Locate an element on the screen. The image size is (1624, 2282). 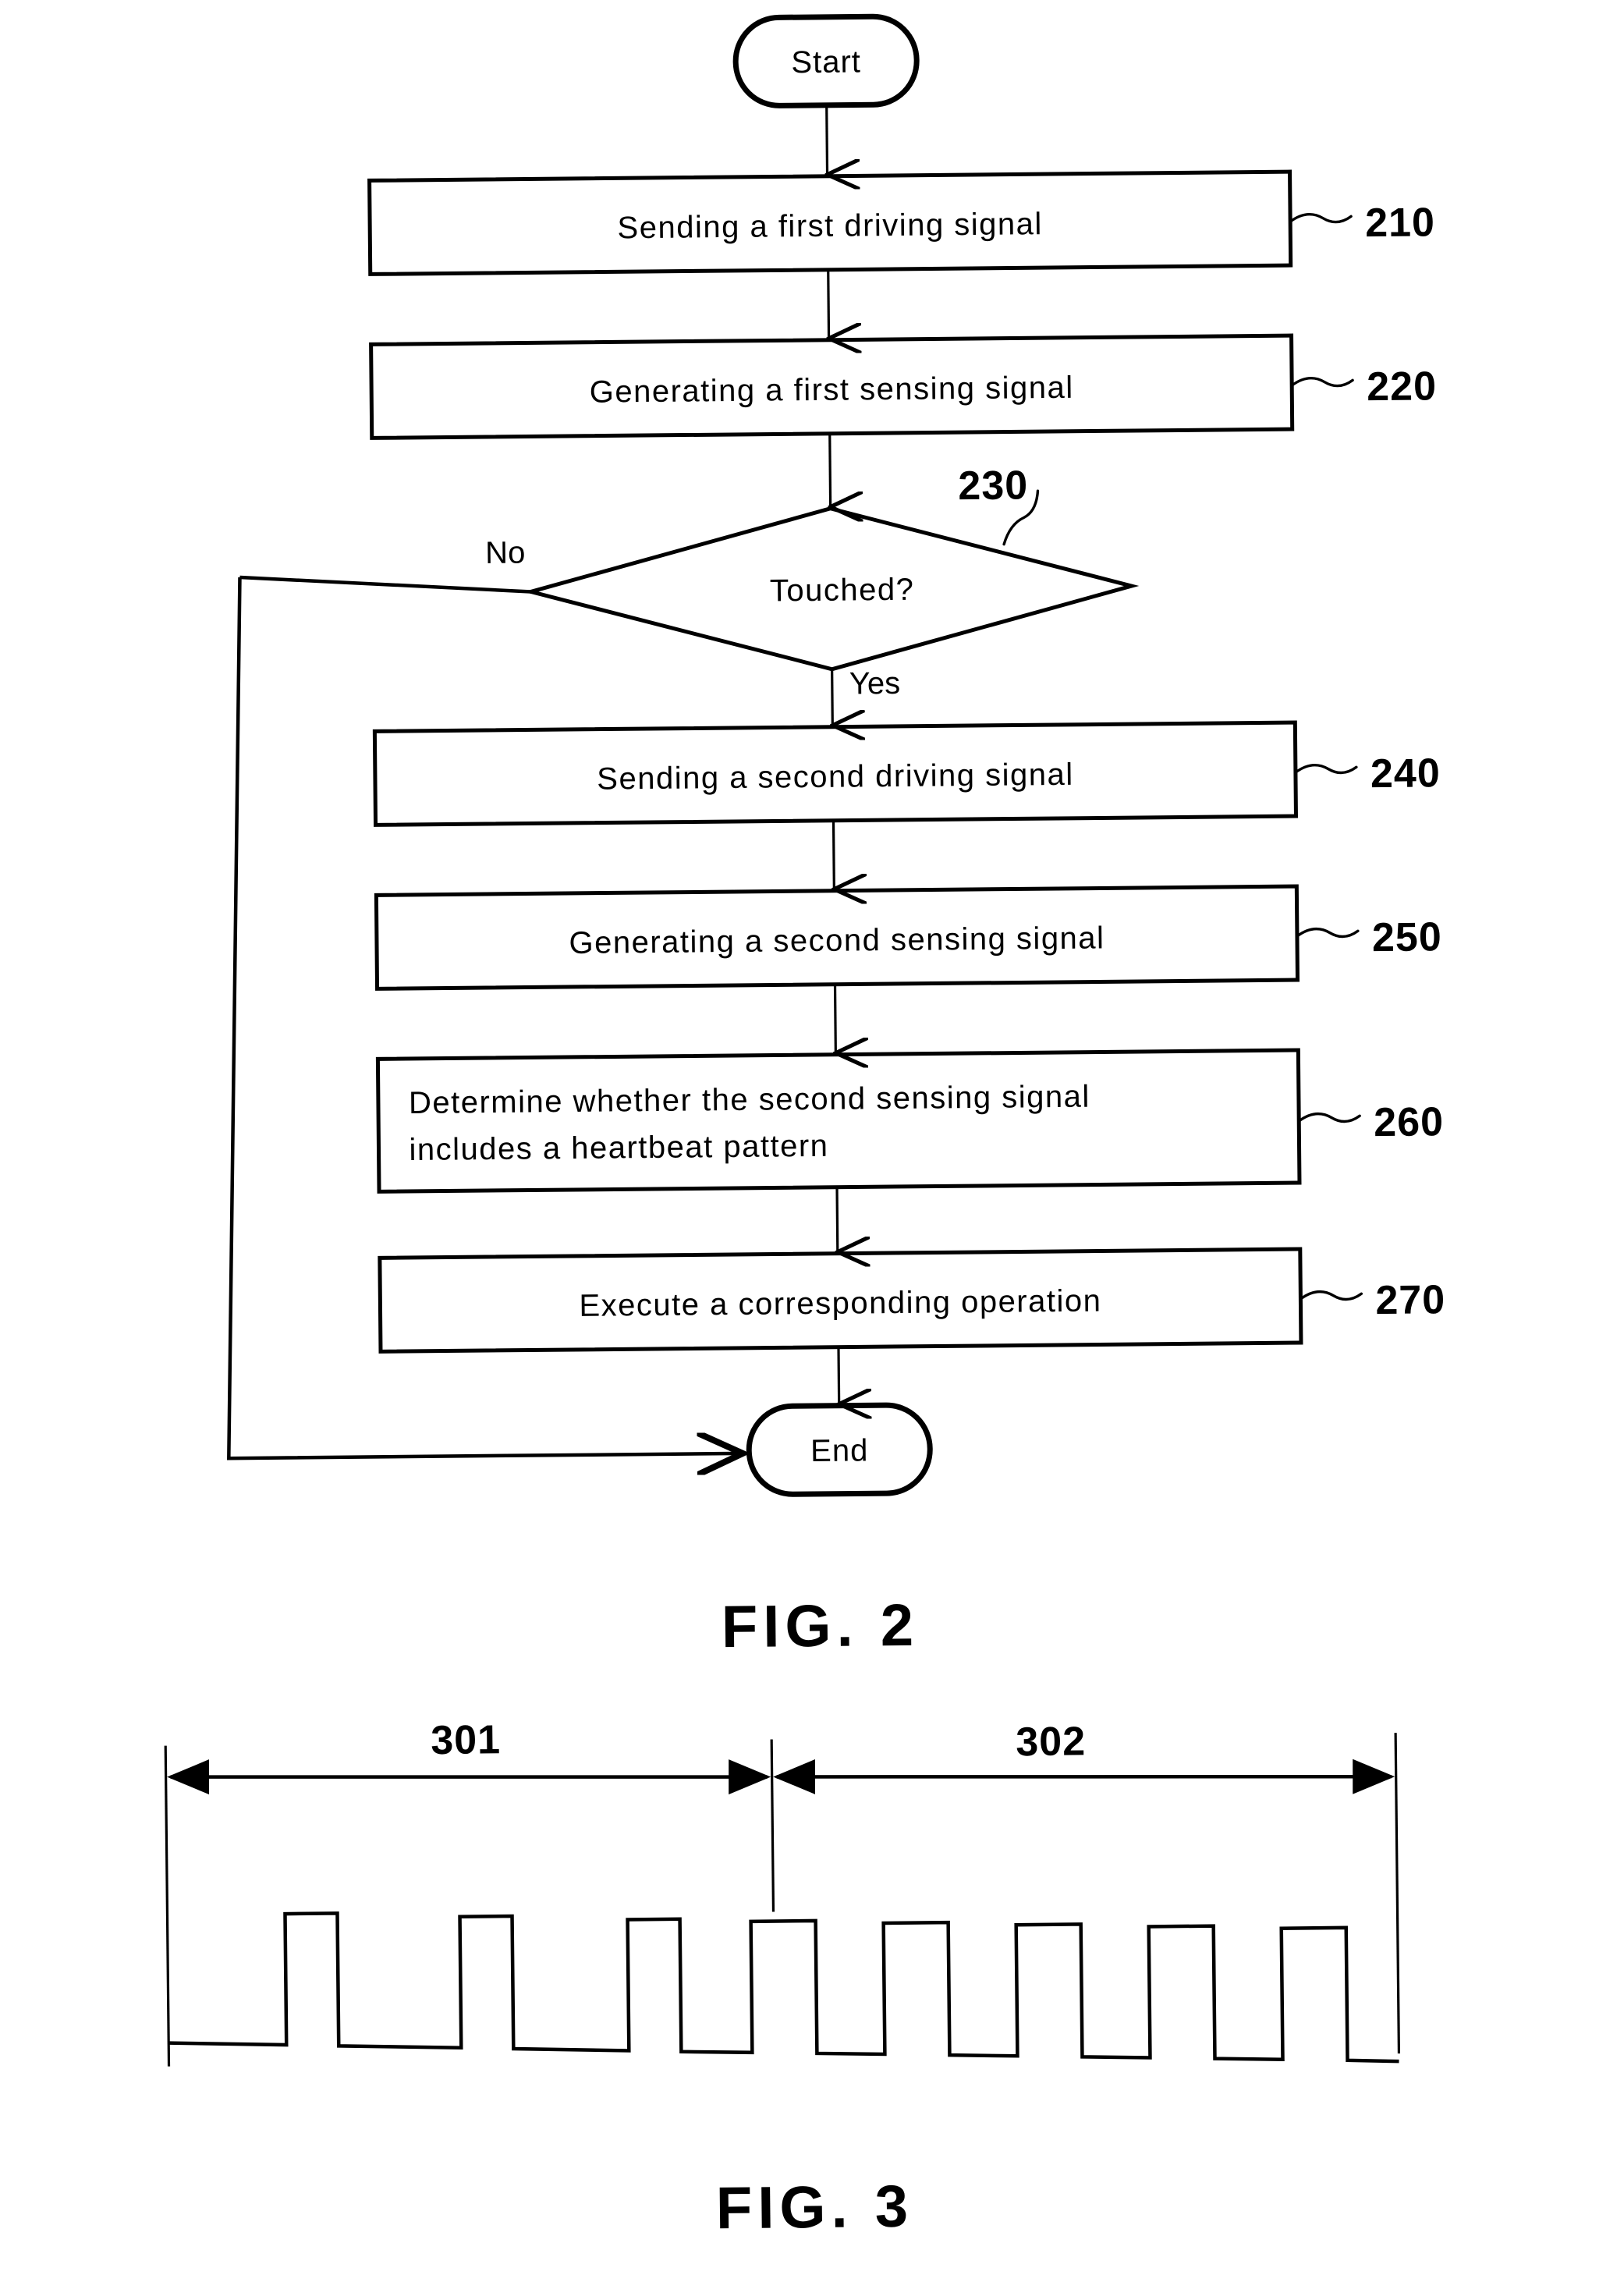
step-210-label: Sending a first driving signal is located at coordinates (830, 226).